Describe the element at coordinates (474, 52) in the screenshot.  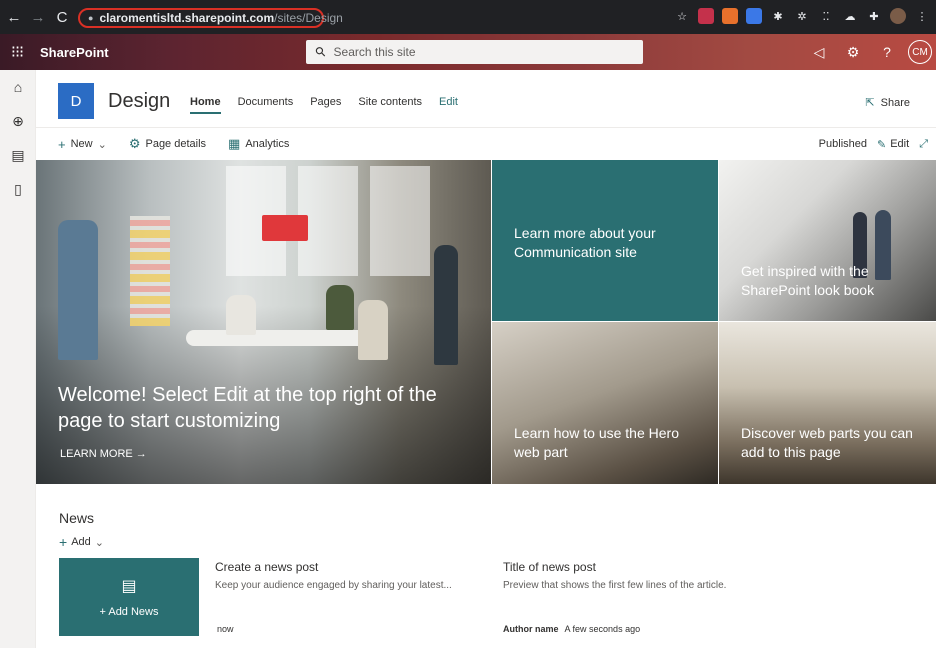
I see `search-input: ⚲ Search this site` at that location.